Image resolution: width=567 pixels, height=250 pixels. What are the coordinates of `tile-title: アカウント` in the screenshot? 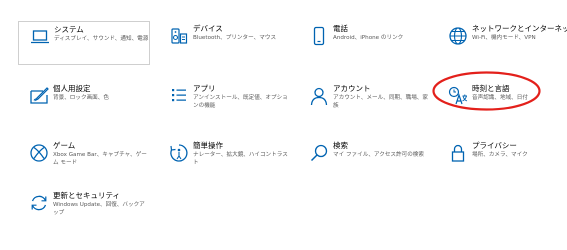 It's located at (352, 88).